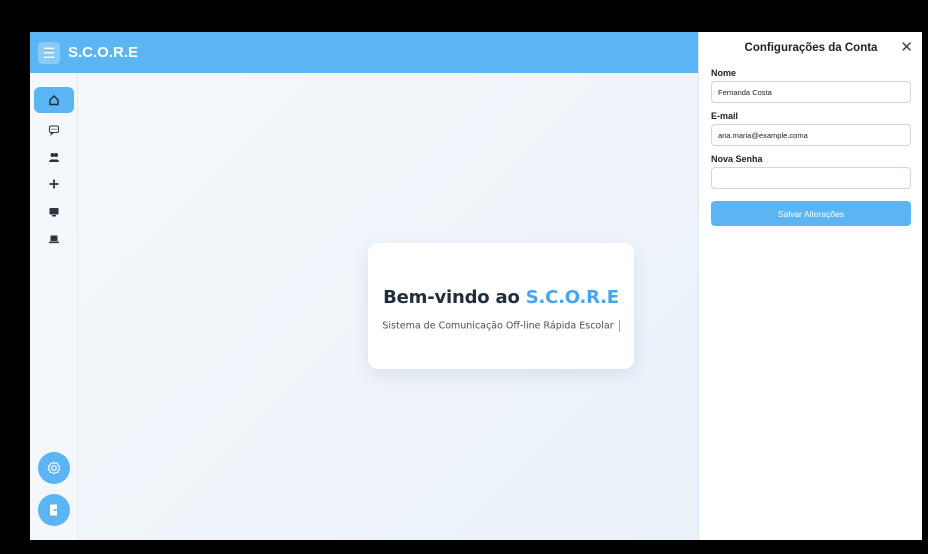 This screenshot has width=928, height=554. I want to click on sidebar-item-users, so click(54, 157).